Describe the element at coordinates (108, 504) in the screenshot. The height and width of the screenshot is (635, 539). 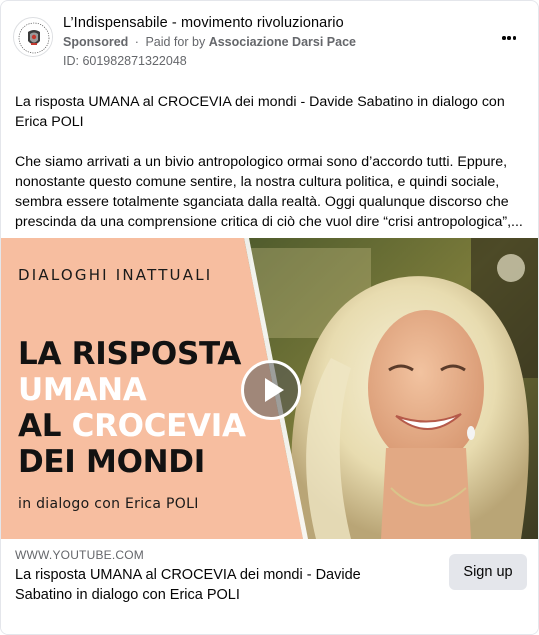
I see `thumbnail-subline: in dialogo con Erica POLI` at that location.